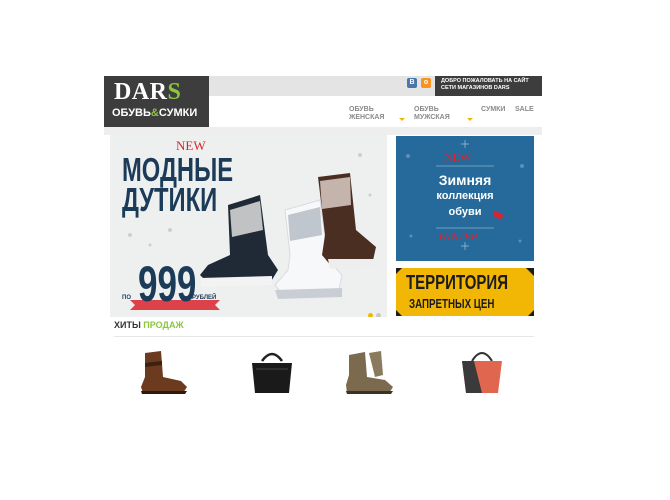 The width and height of the screenshot is (670, 500). What do you see at coordinates (412, 83) in the screenshot?
I see `vk-icon: В` at bounding box center [412, 83].